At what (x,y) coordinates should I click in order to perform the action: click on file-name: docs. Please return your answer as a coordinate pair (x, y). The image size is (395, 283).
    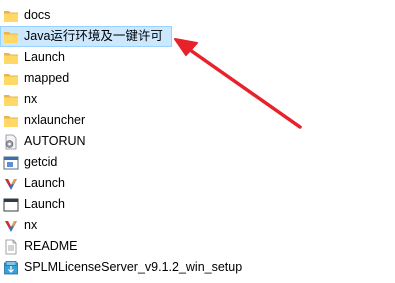
    Looking at the image, I should click on (37, 15).